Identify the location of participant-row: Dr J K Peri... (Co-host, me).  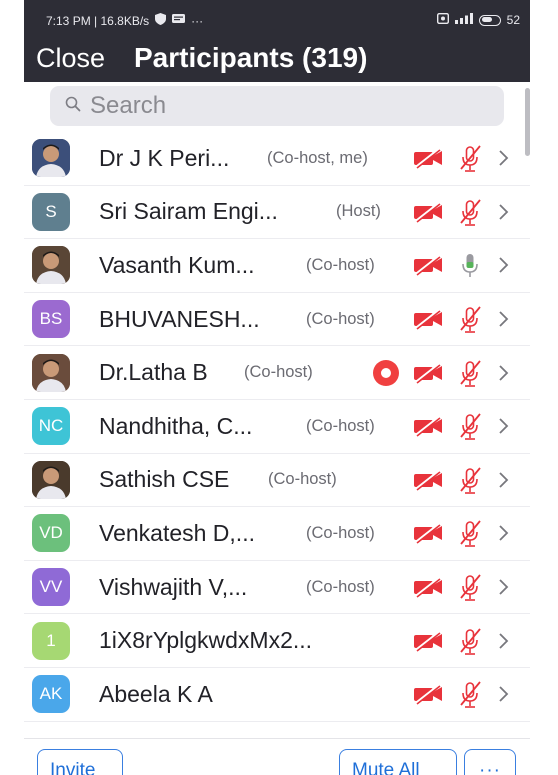
(277, 159).